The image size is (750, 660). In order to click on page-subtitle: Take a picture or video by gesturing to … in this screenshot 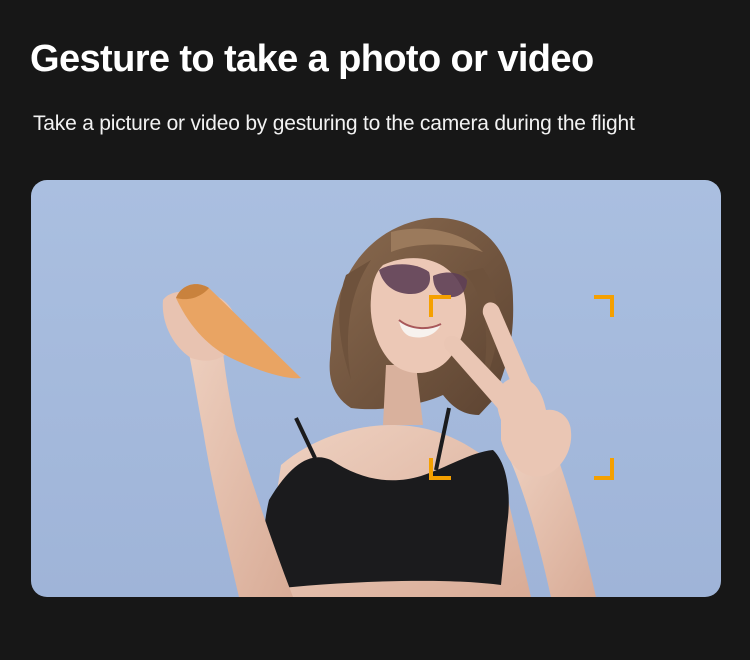, I will do `click(334, 123)`.